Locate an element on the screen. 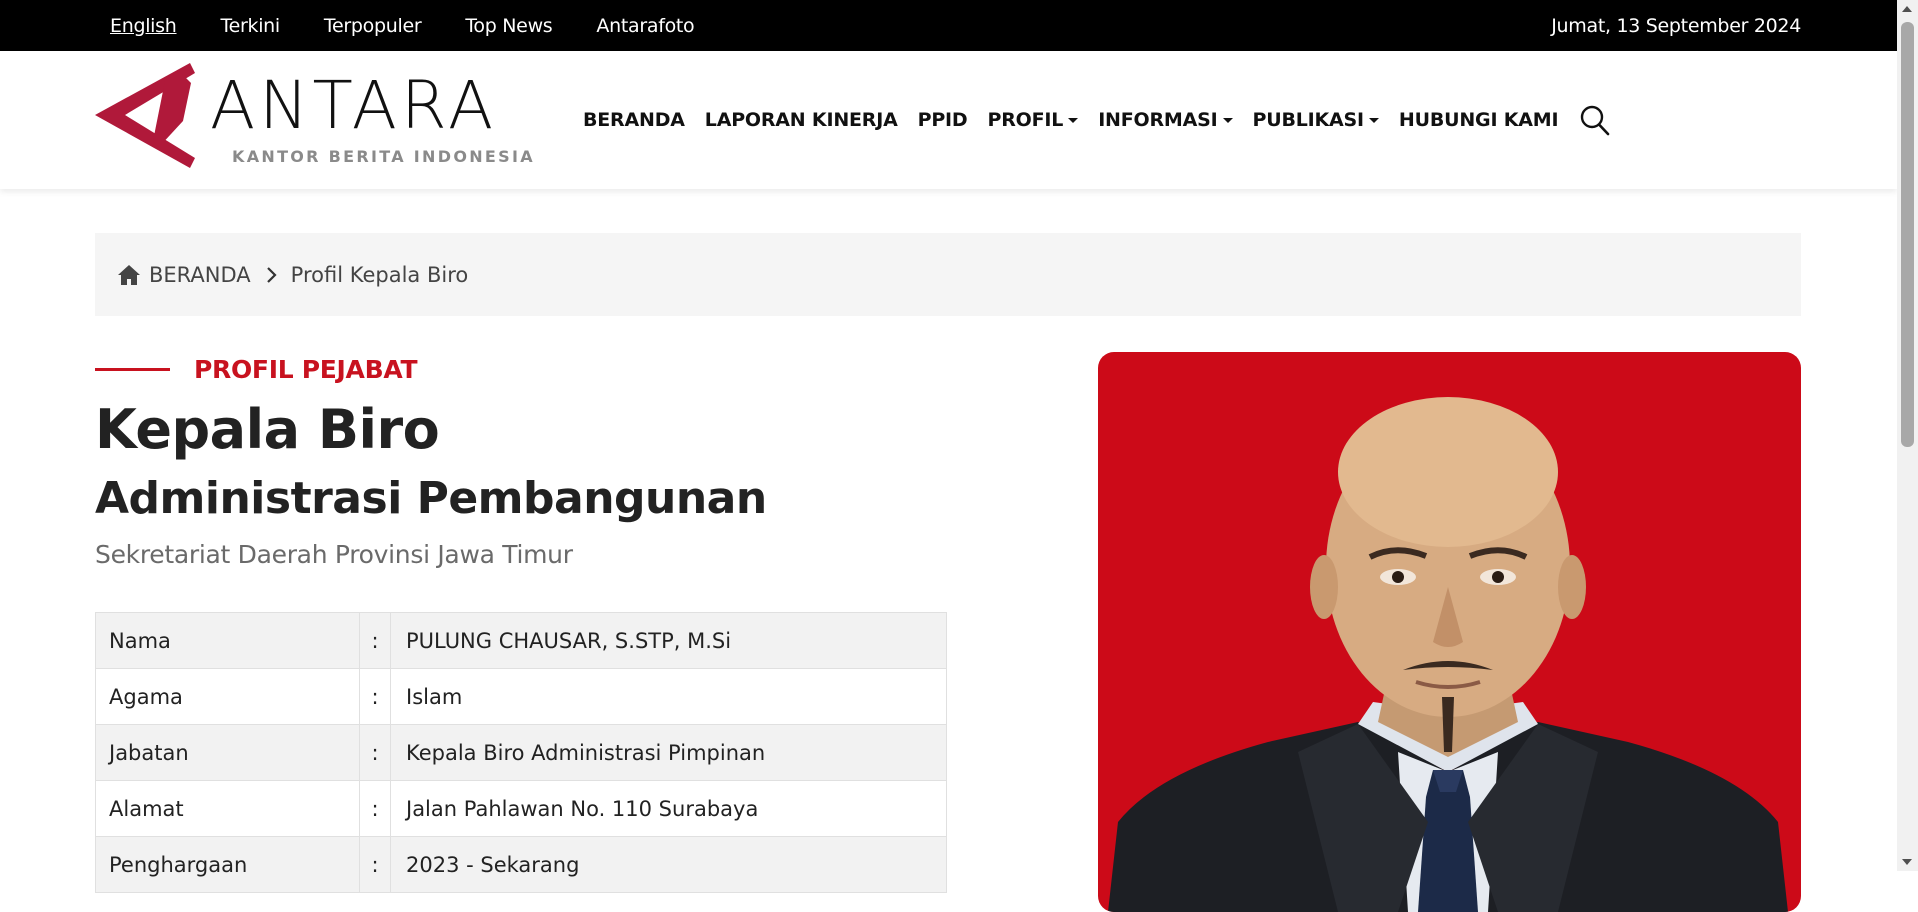 This screenshot has width=1918, height=912. nav-laporan-kinerja: LAPORAN KINERJA is located at coordinates (801, 120).